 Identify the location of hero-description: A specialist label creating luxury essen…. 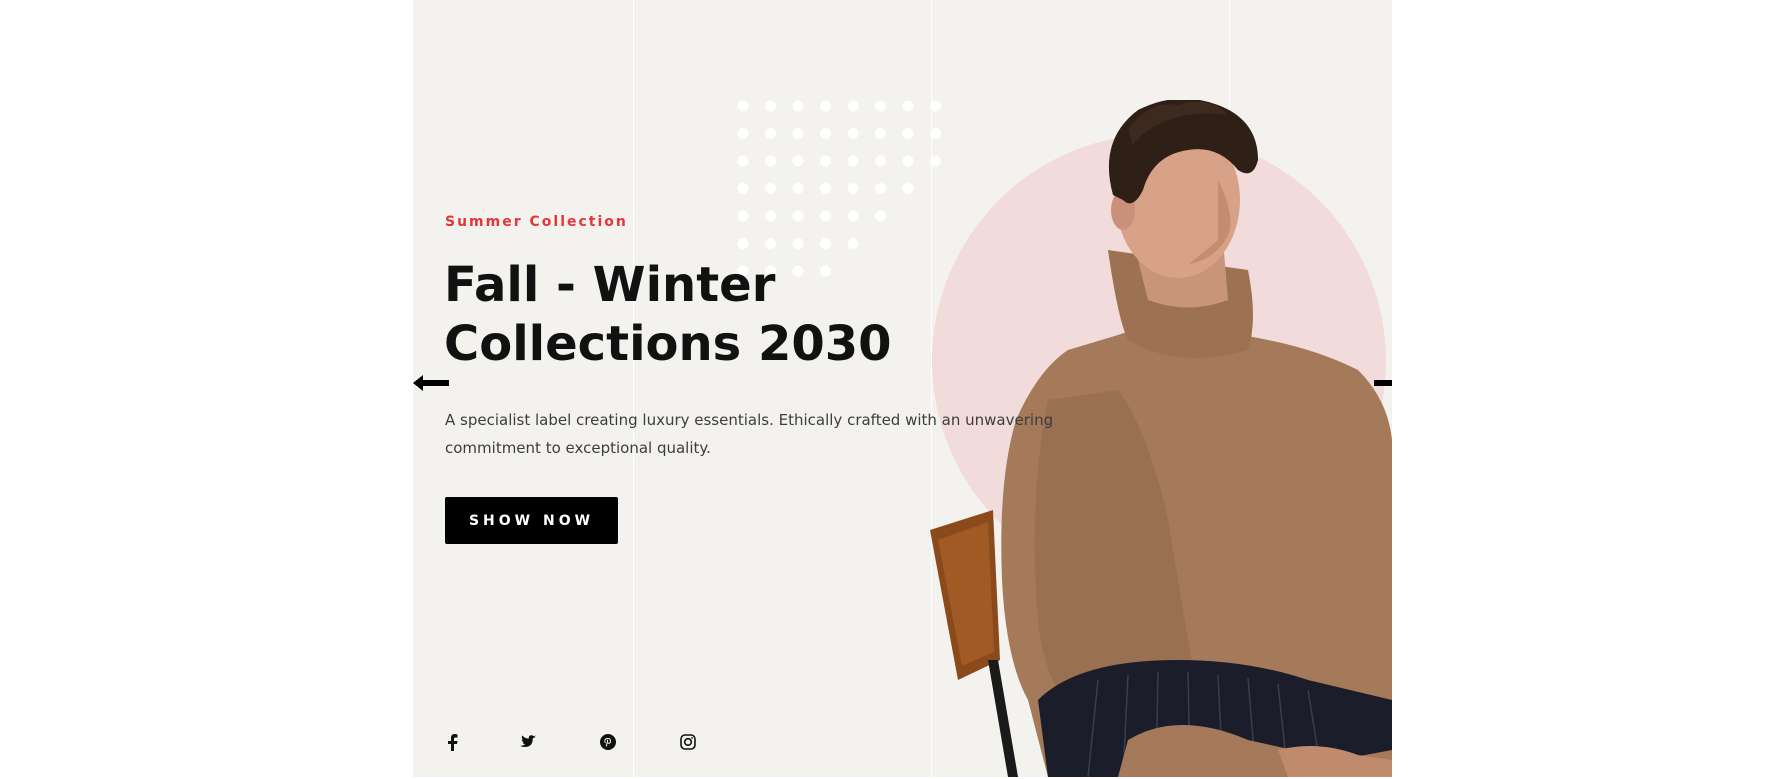
(749, 434).